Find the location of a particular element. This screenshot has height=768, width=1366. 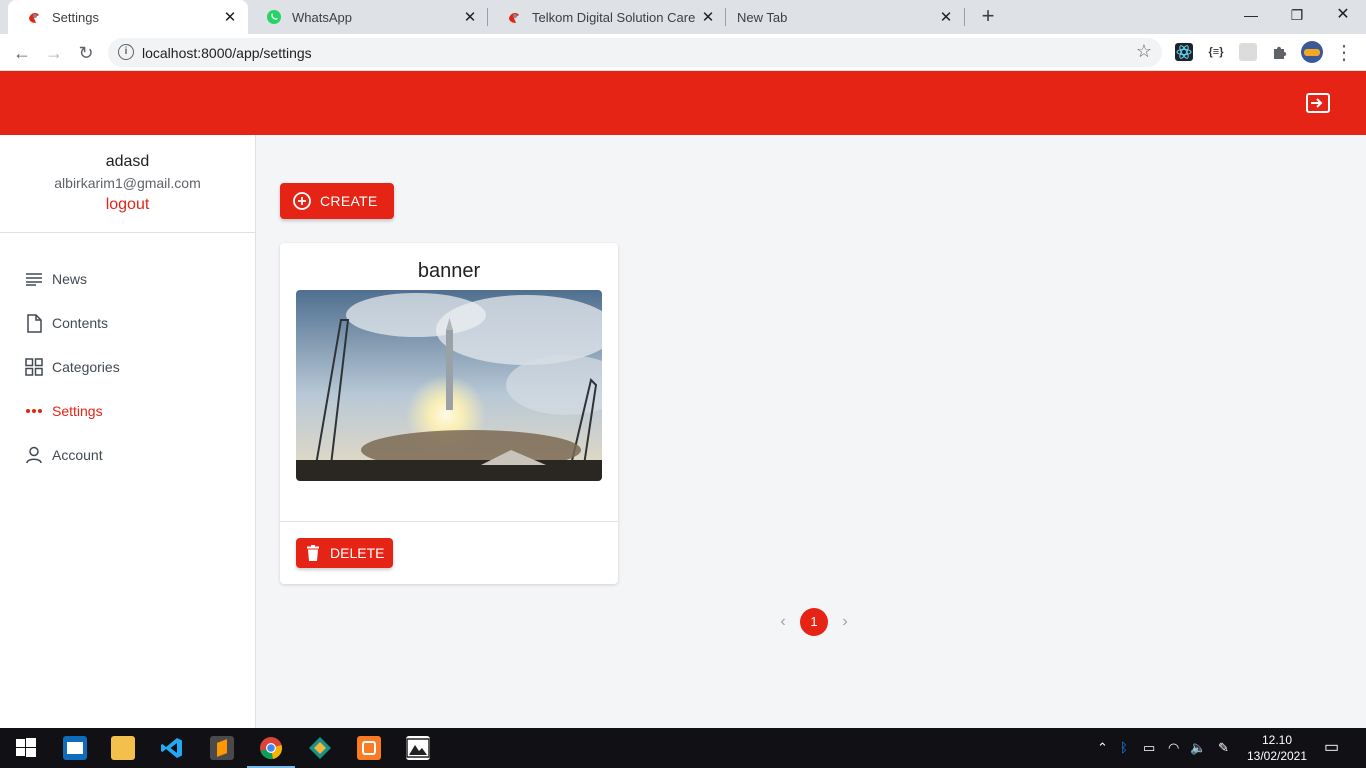

tab-whatsapp: WhatsApp ✕ is located at coordinates (368, 17).